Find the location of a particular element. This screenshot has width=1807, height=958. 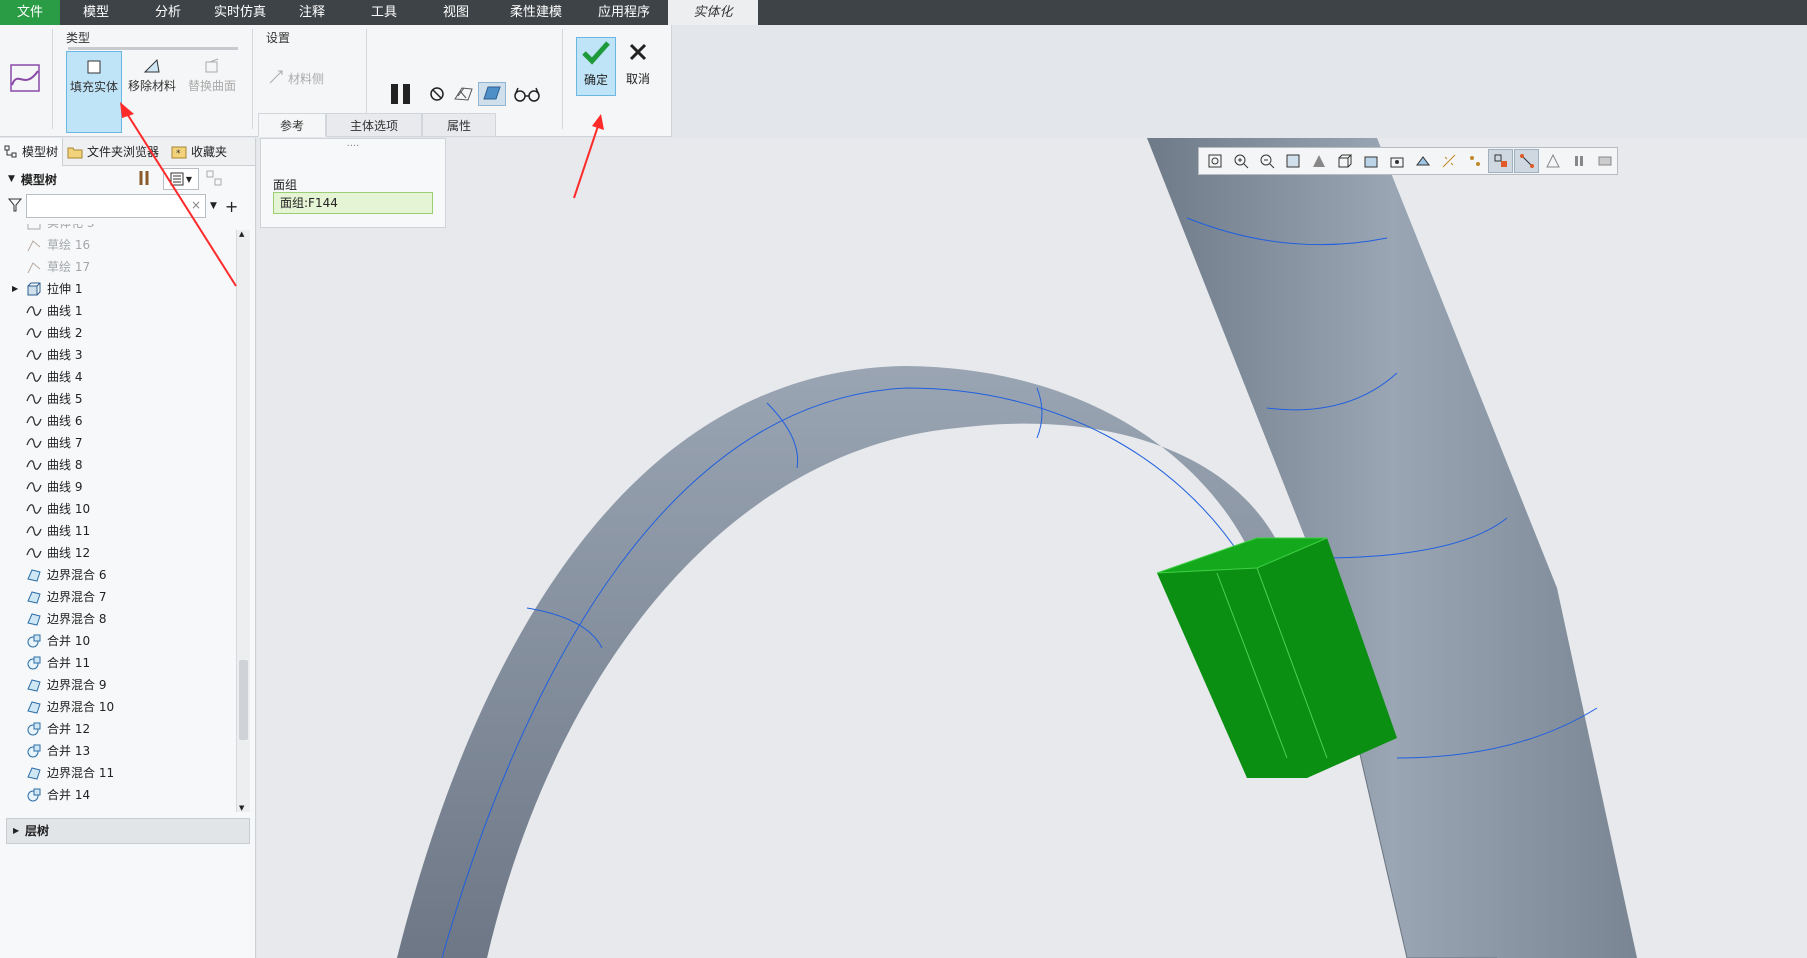

arrow-to-ok is located at coordinates (586, 162).